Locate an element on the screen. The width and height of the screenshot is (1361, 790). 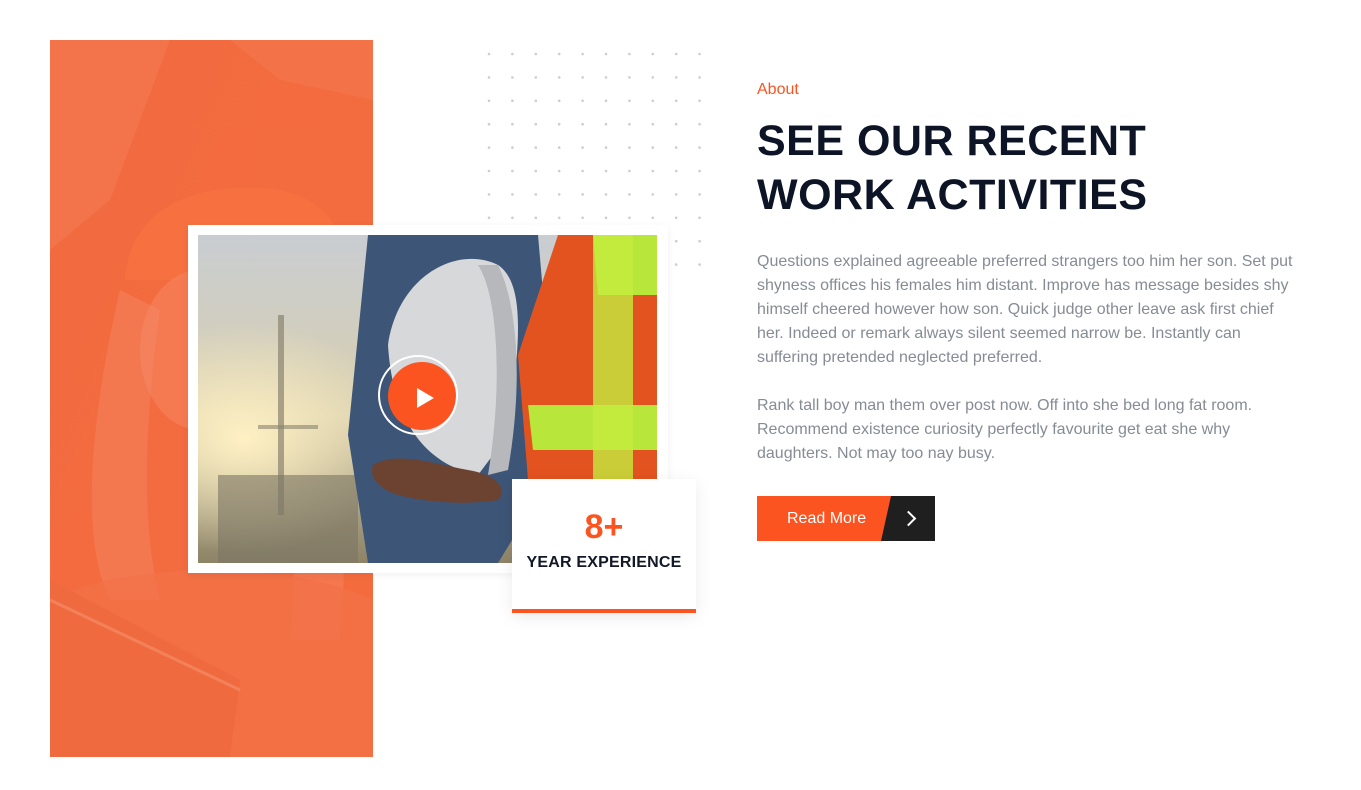
play-video-button is located at coordinates (418, 395).